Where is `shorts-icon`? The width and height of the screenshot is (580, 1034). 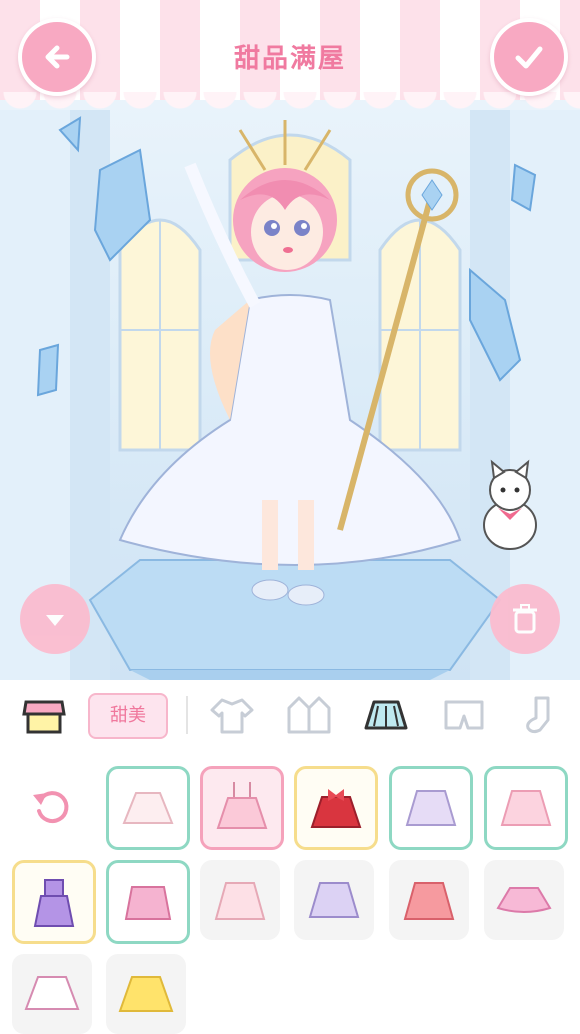
shorts-icon is located at coordinates (464, 715).